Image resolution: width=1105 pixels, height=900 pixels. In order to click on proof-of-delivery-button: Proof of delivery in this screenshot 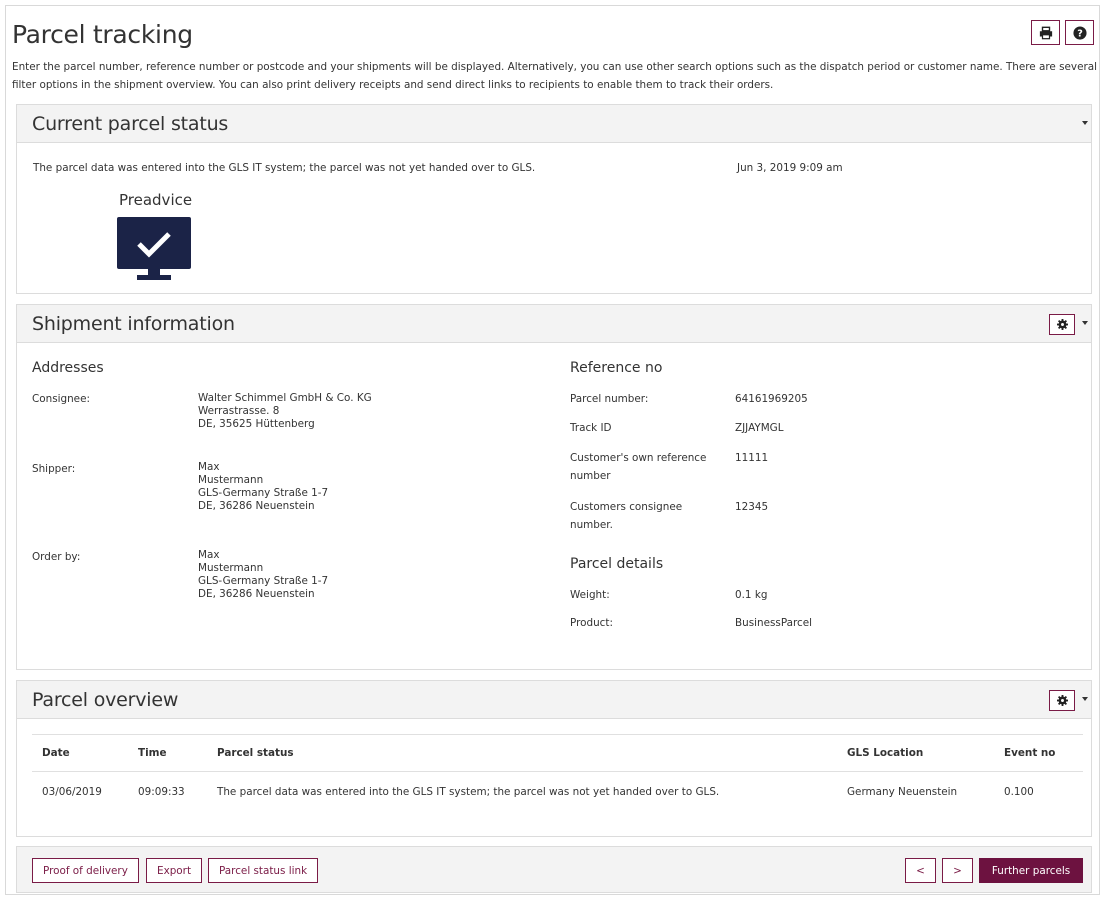, I will do `click(85, 870)`.